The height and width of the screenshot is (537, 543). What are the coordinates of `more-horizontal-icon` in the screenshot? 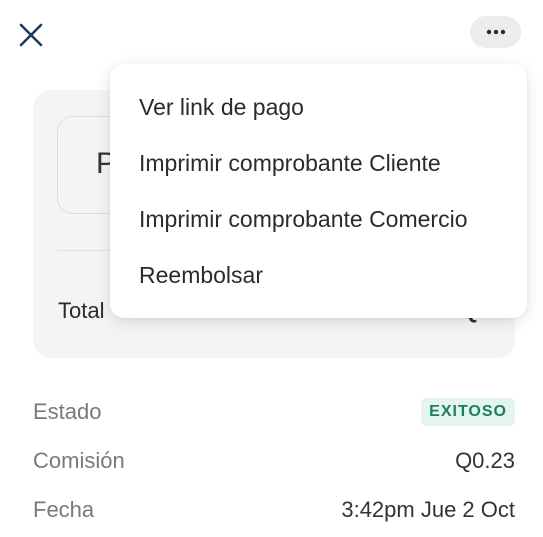 It's located at (495, 32).